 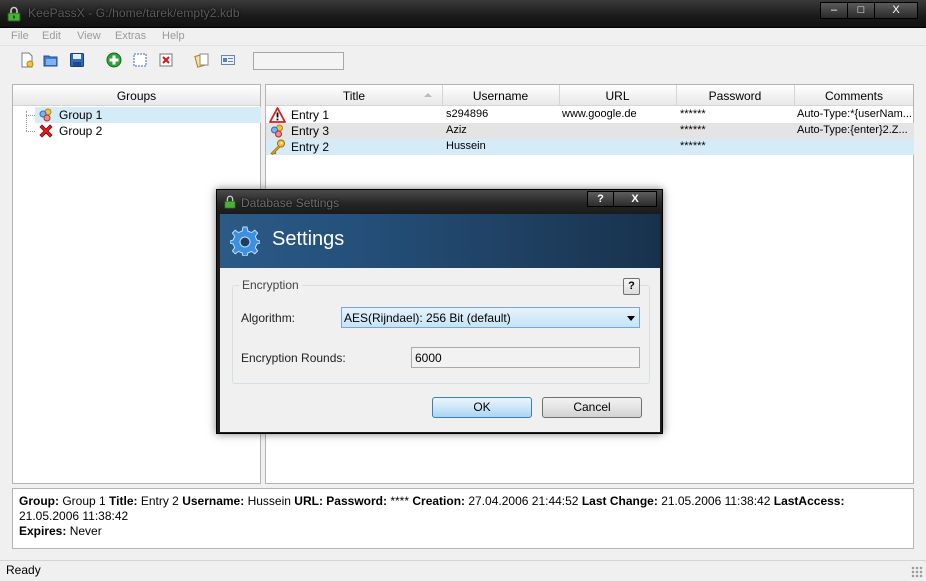 I want to click on add-entry-icon, so click(x=114, y=60).